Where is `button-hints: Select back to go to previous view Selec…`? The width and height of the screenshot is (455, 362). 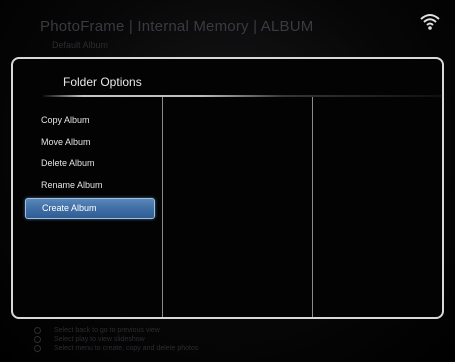
button-hints: Select back to go to previous view Selec… is located at coordinates (116, 339).